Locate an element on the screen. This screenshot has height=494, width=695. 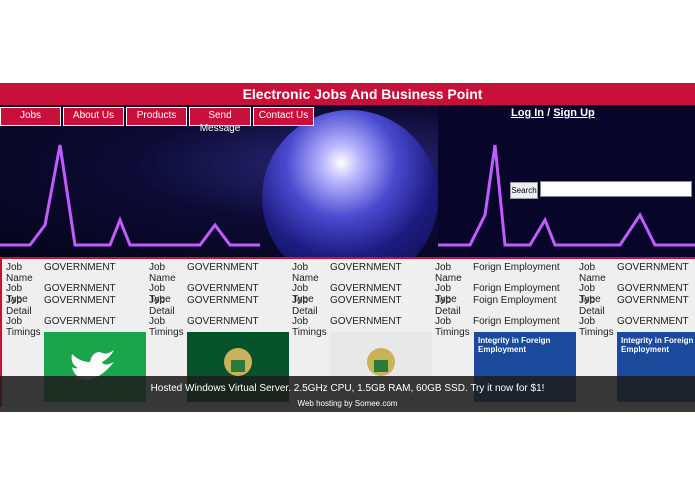
site-title: Electronic Jobs And Business Point is located at coordinates (362, 94).